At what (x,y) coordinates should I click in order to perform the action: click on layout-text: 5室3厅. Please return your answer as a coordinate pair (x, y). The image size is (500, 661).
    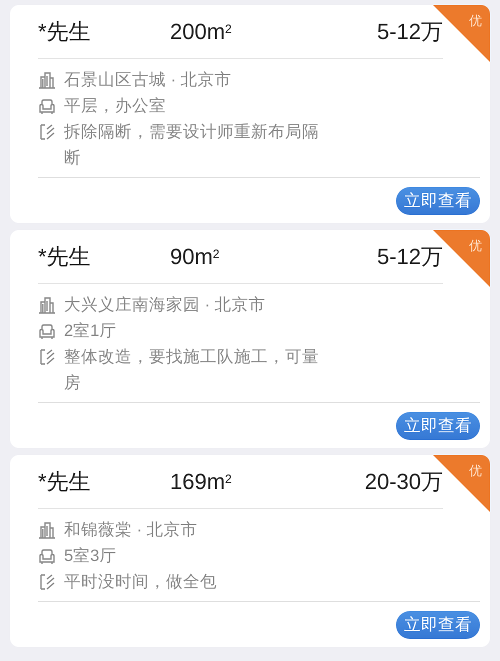
    Looking at the image, I should click on (90, 556).